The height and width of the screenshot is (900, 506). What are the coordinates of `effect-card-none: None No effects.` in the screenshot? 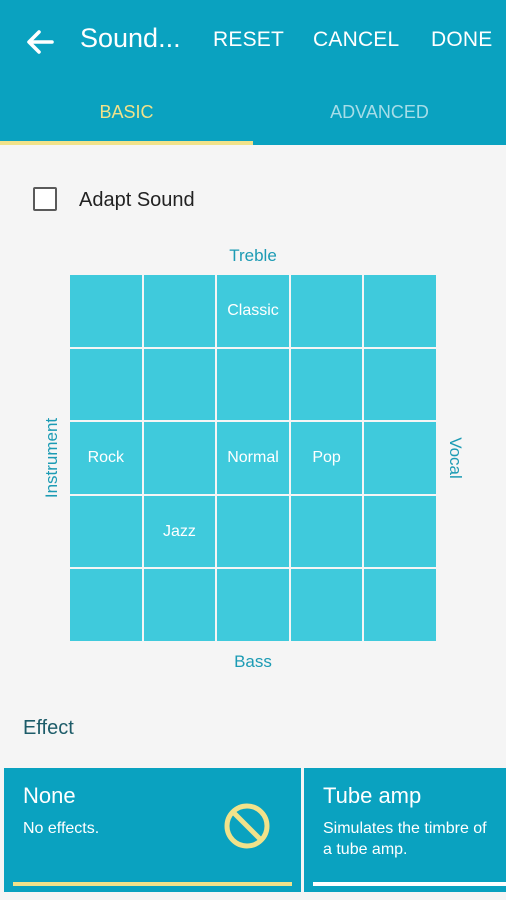 It's located at (152, 830).